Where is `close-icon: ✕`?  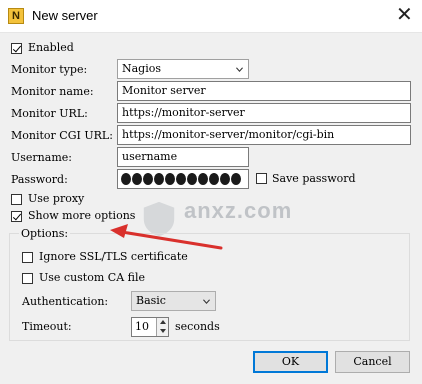 close-icon: ✕ is located at coordinates (404, 15).